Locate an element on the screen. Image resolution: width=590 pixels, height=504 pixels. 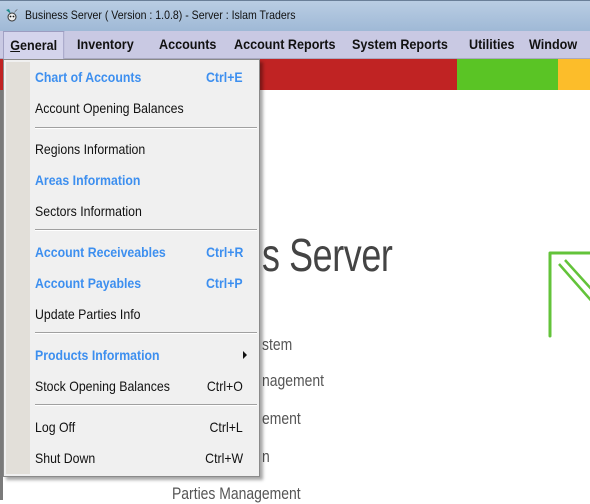
menu-item-label: Areas Information is located at coordinates (88, 180).